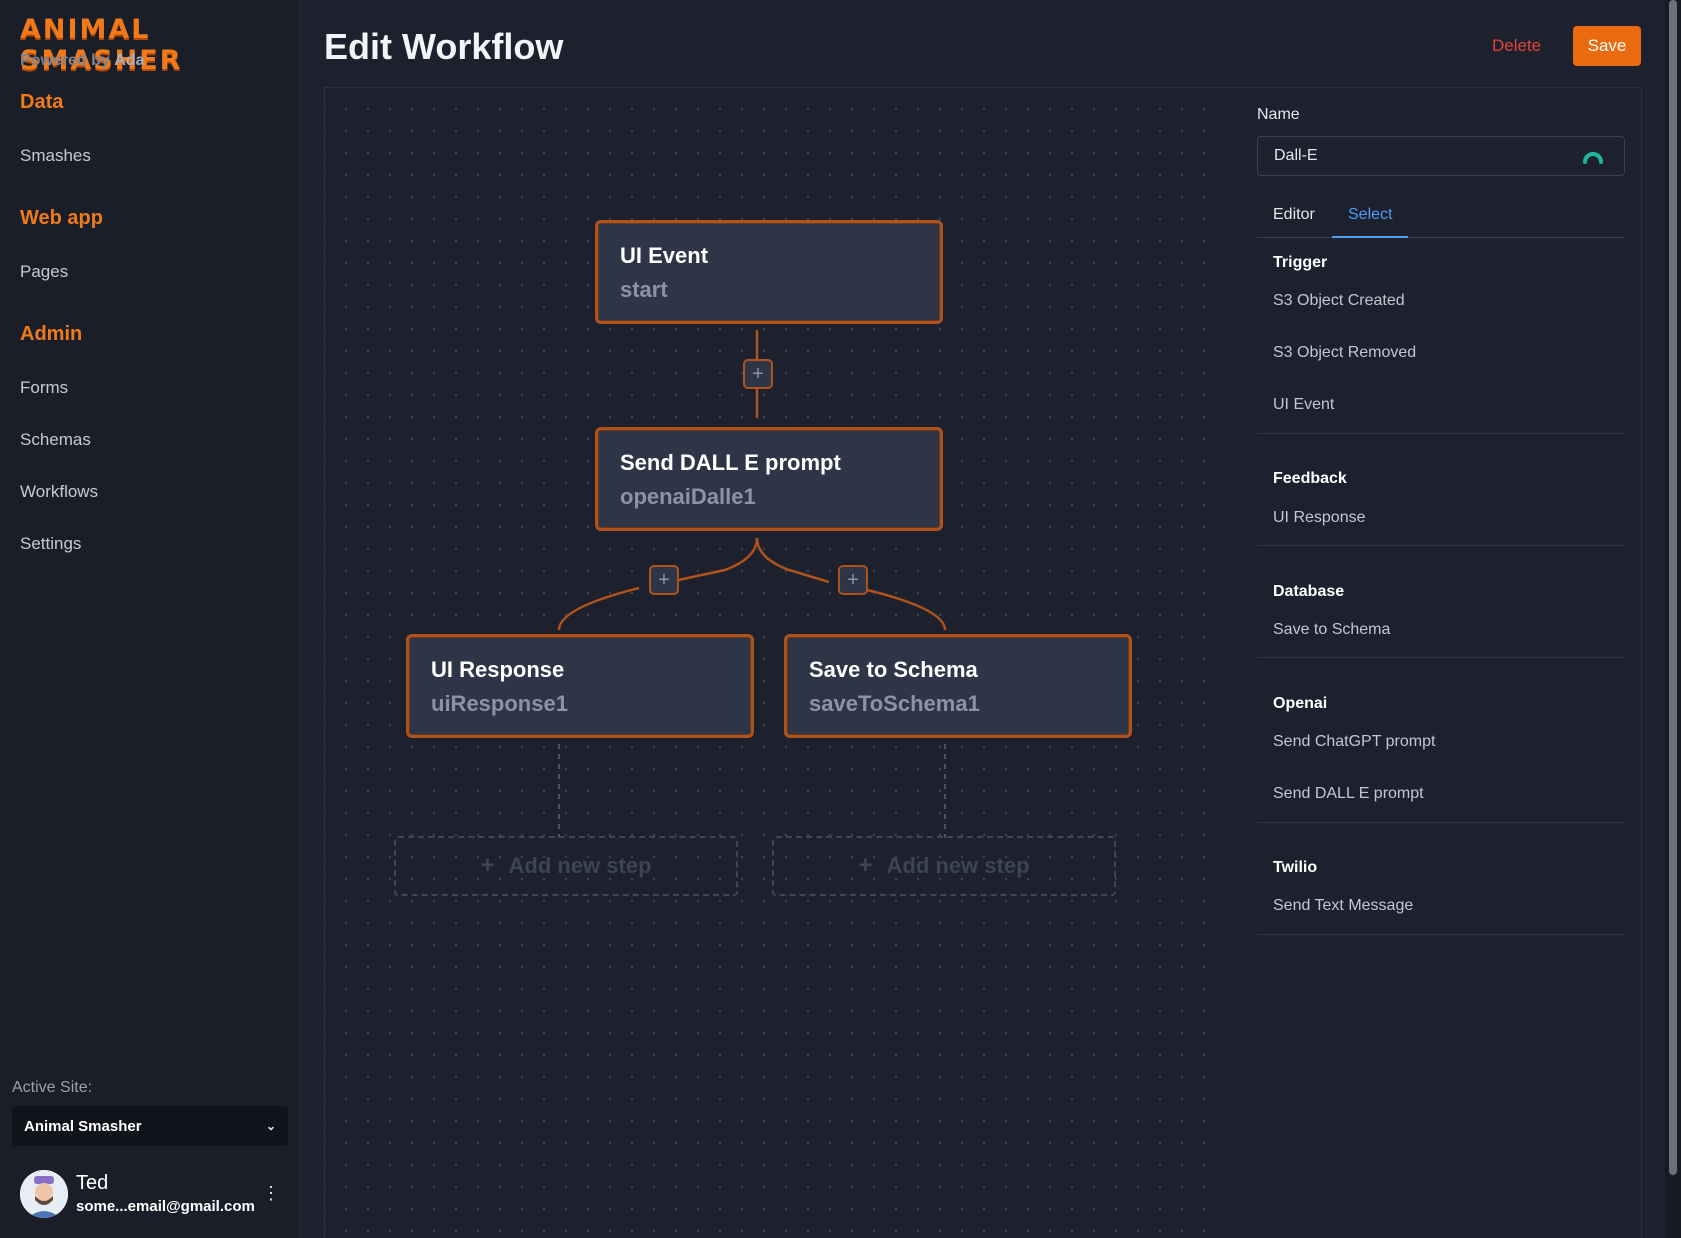 The width and height of the screenshot is (1681, 1238). What do you see at coordinates (129, 60) in the screenshot?
I see `powered-by-name: Ada` at bounding box center [129, 60].